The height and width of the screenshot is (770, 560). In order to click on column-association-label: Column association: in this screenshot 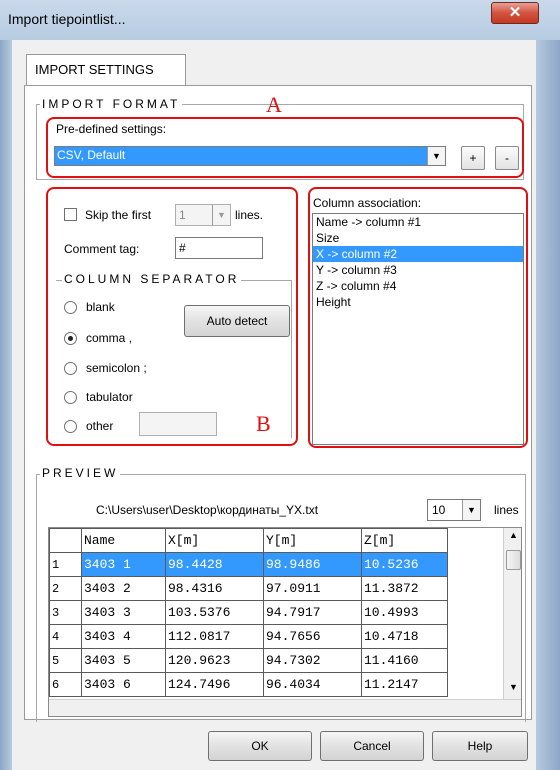, I will do `click(367, 203)`.